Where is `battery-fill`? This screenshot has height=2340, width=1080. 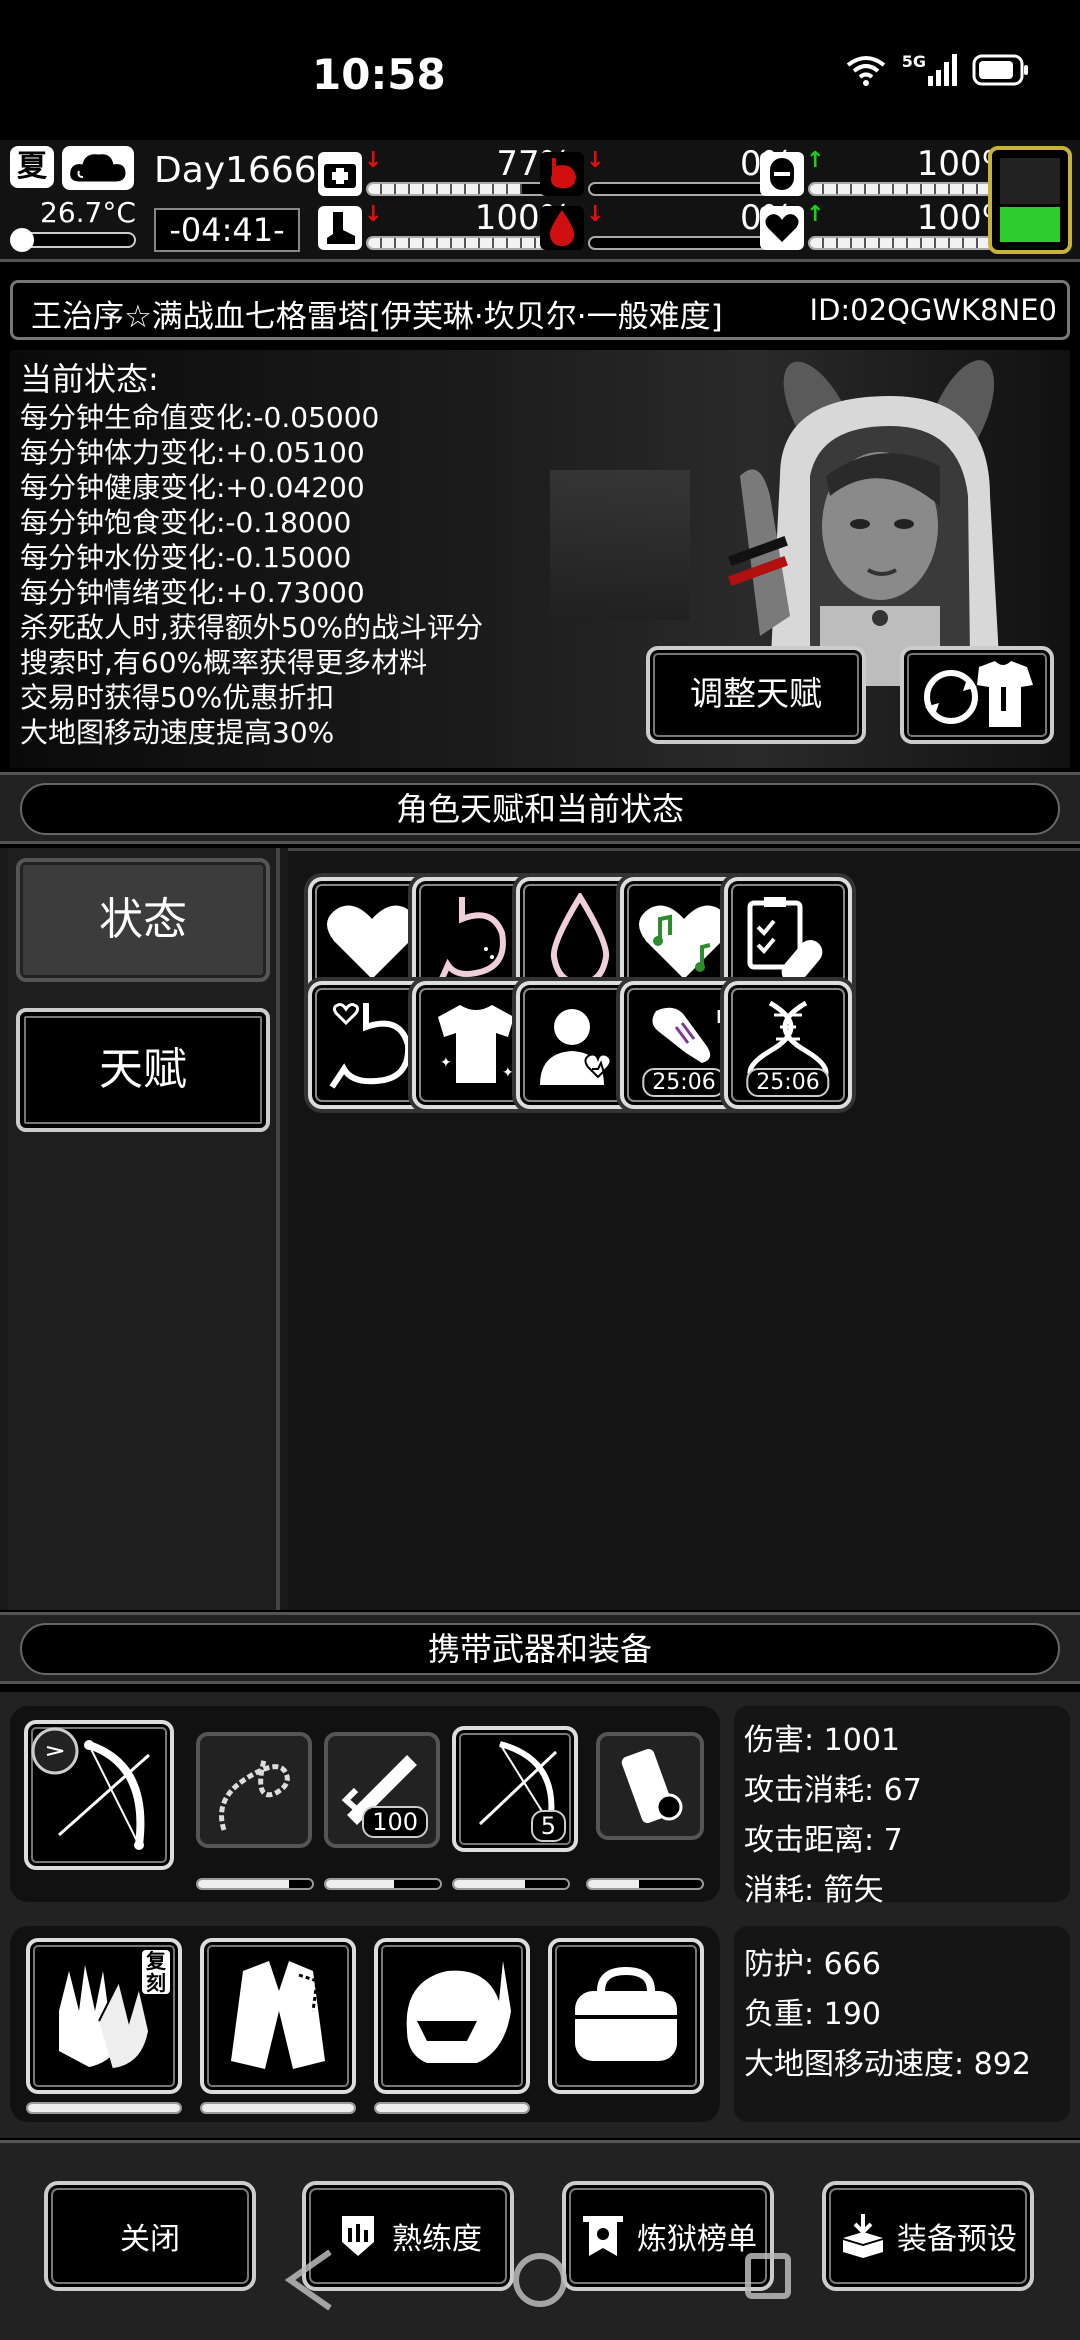 battery-fill is located at coordinates (1030, 224).